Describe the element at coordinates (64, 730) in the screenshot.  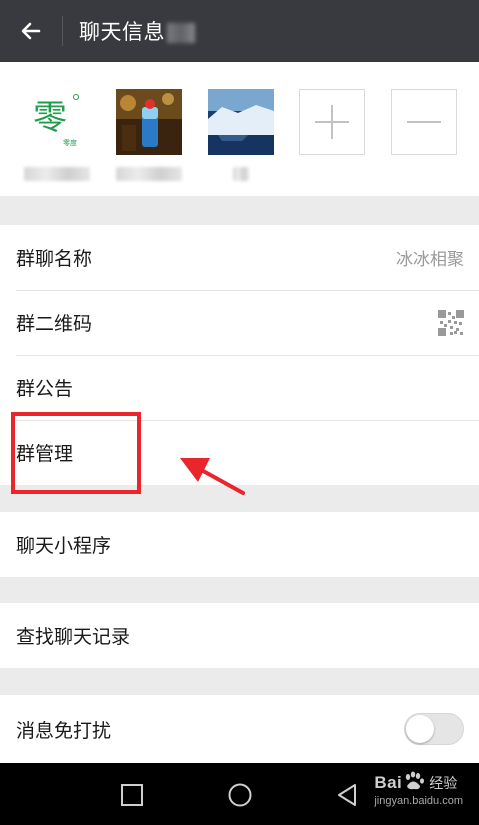
I see `mute-label: 消息免打扰` at that location.